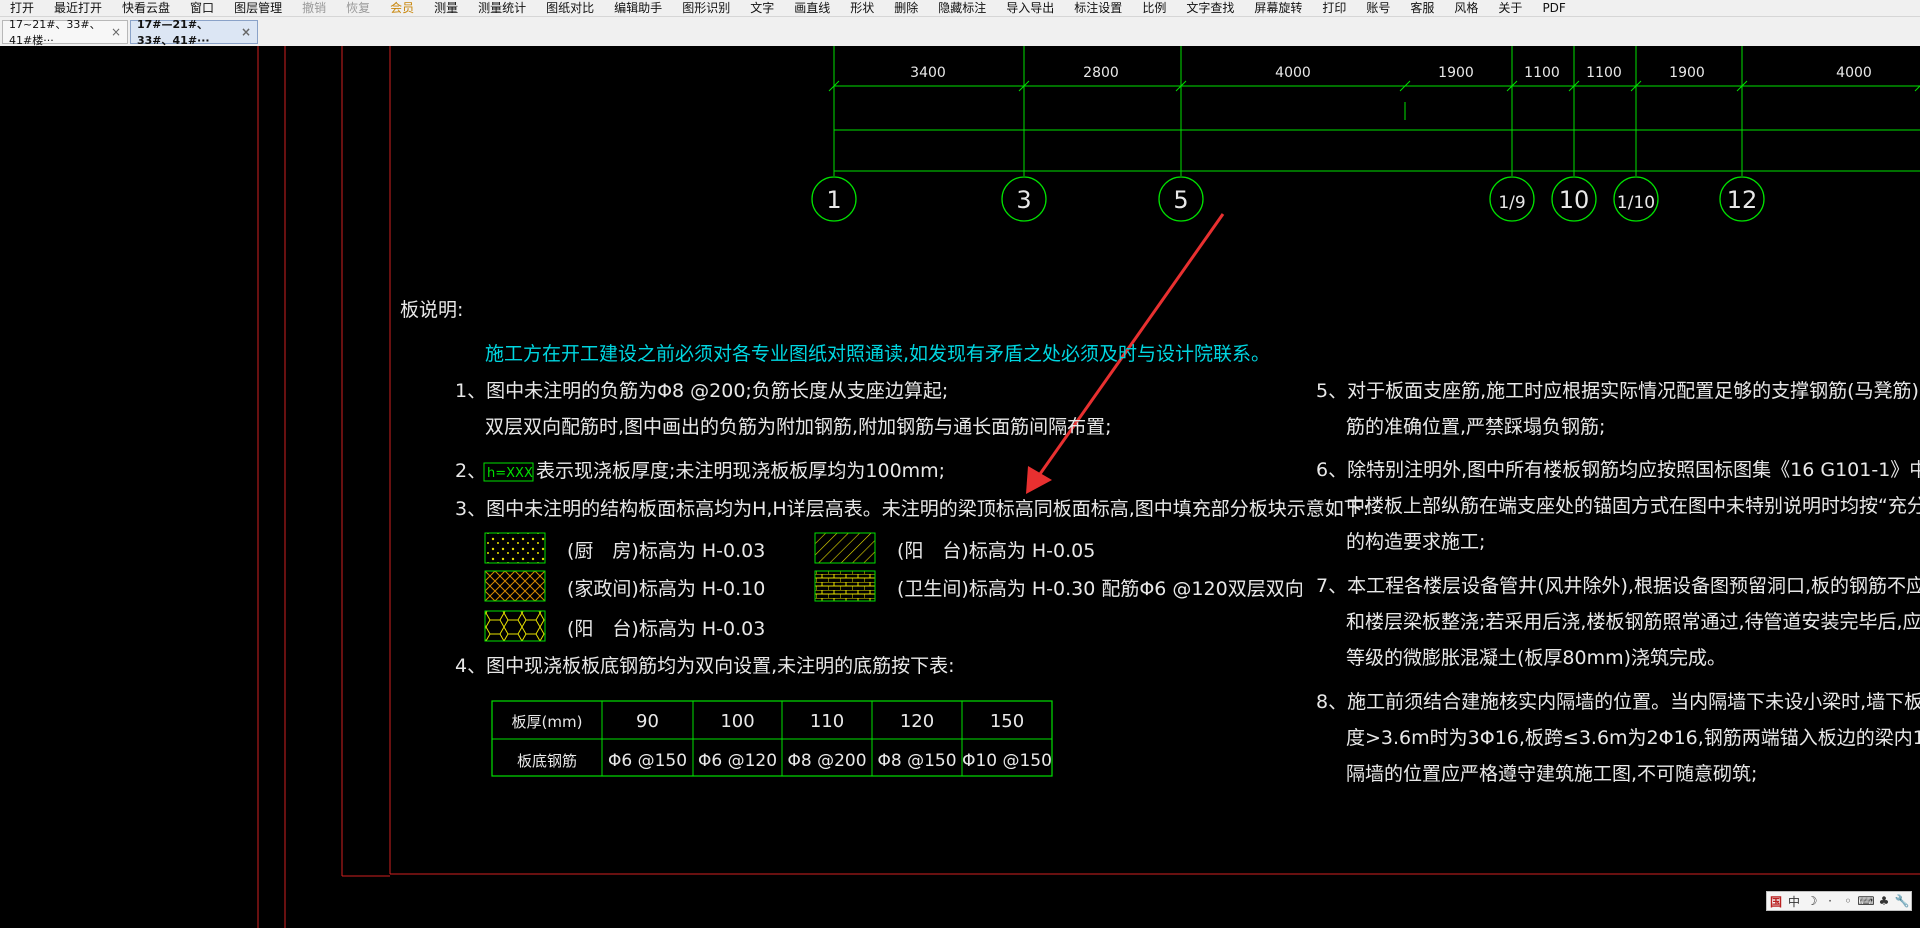 The image size is (1920, 928). What do you see at coordinates (1374, 78) in the screenshot?
I see `dimension-labels: 3400 2800 4000 1900 1100 1100 1900 4000` at bounding box center [1374, 78].